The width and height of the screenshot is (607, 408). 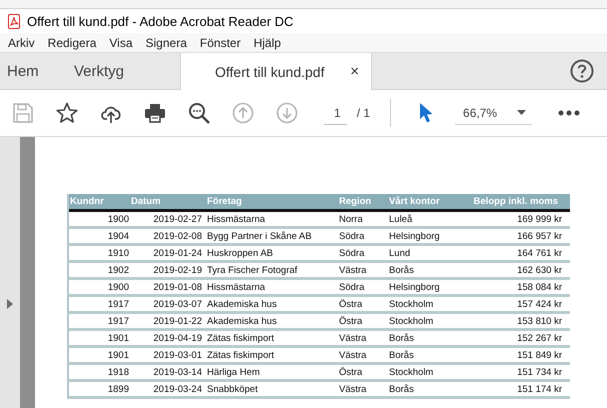 I want to click on caret-icon, so click(x=521, y=112).